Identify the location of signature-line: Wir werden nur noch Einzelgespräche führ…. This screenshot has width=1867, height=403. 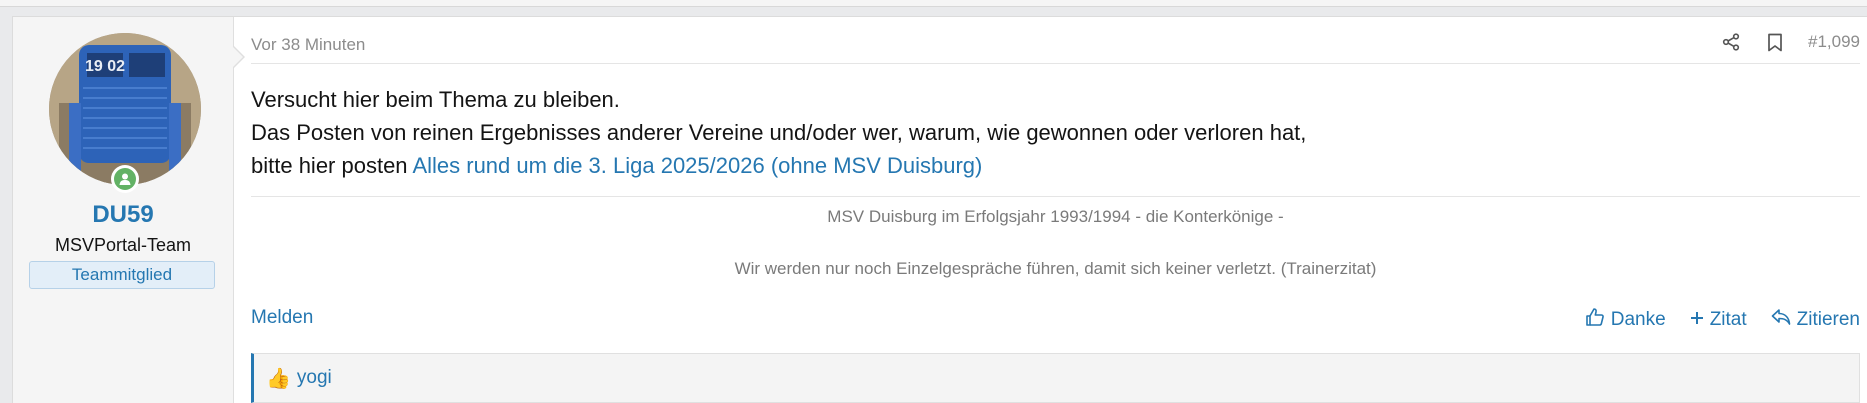
(1055, 268).